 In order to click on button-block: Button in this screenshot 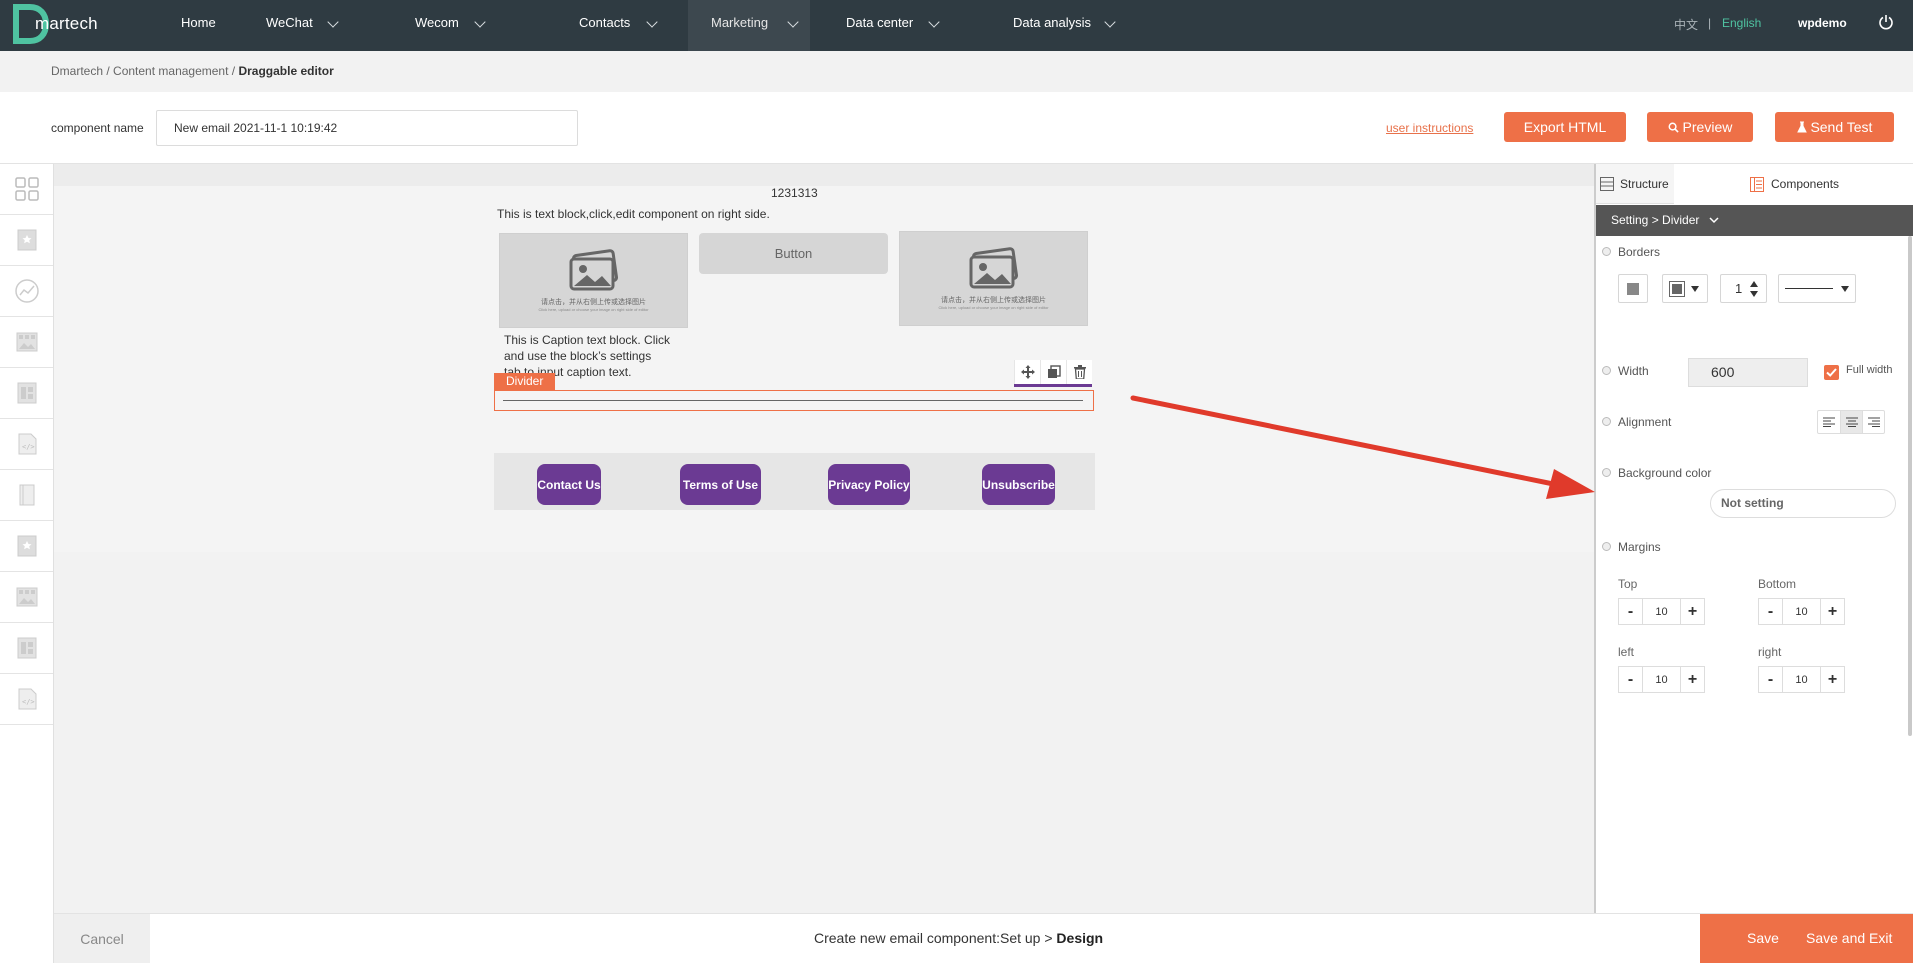, I will do `click(793, 253)`.